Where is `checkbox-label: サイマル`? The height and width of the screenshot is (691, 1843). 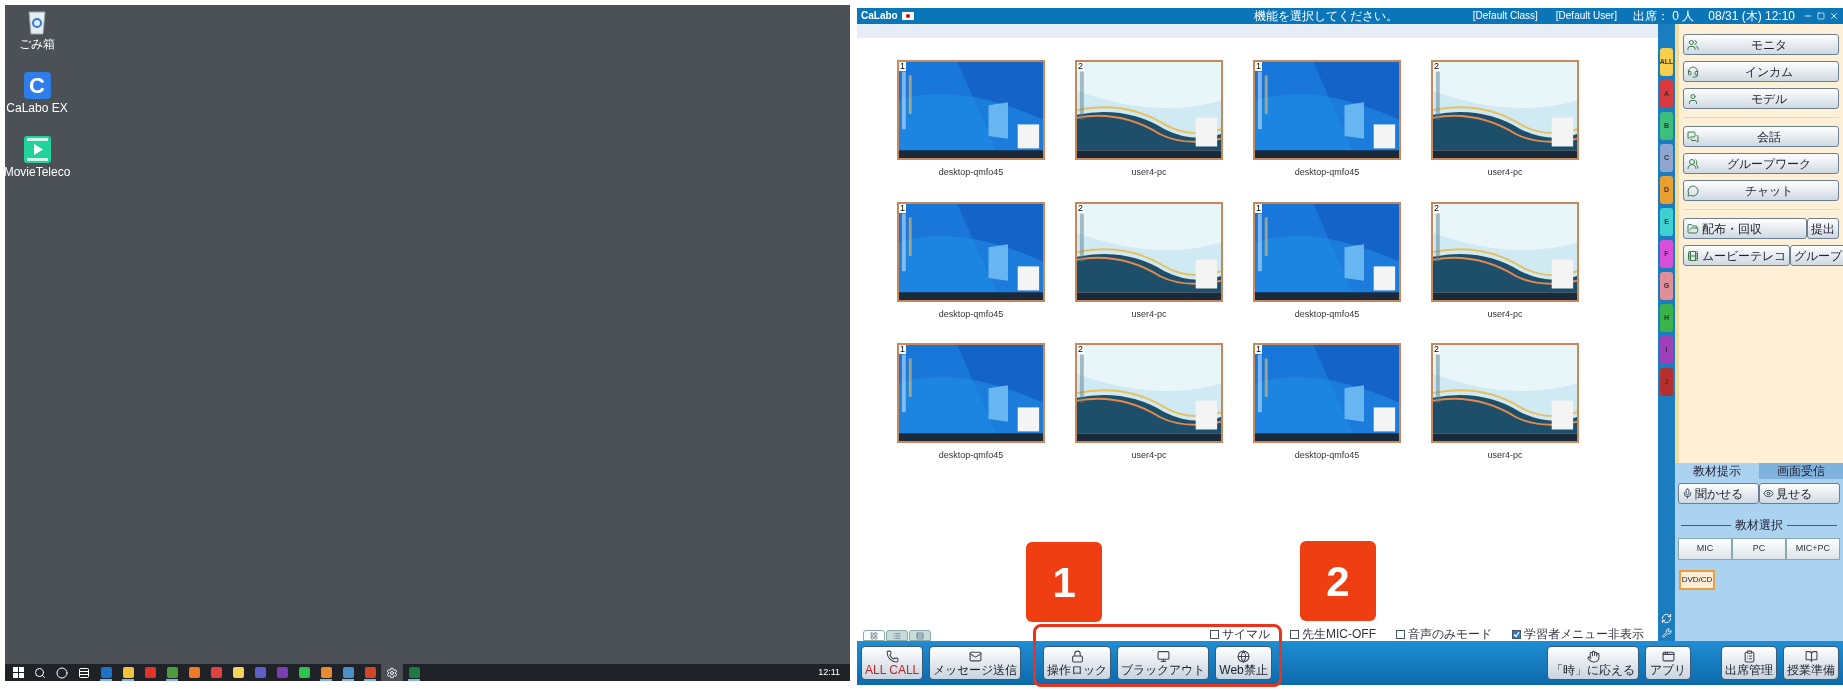
checkbox-label: サイマル is located at coordinates (1246, 634).